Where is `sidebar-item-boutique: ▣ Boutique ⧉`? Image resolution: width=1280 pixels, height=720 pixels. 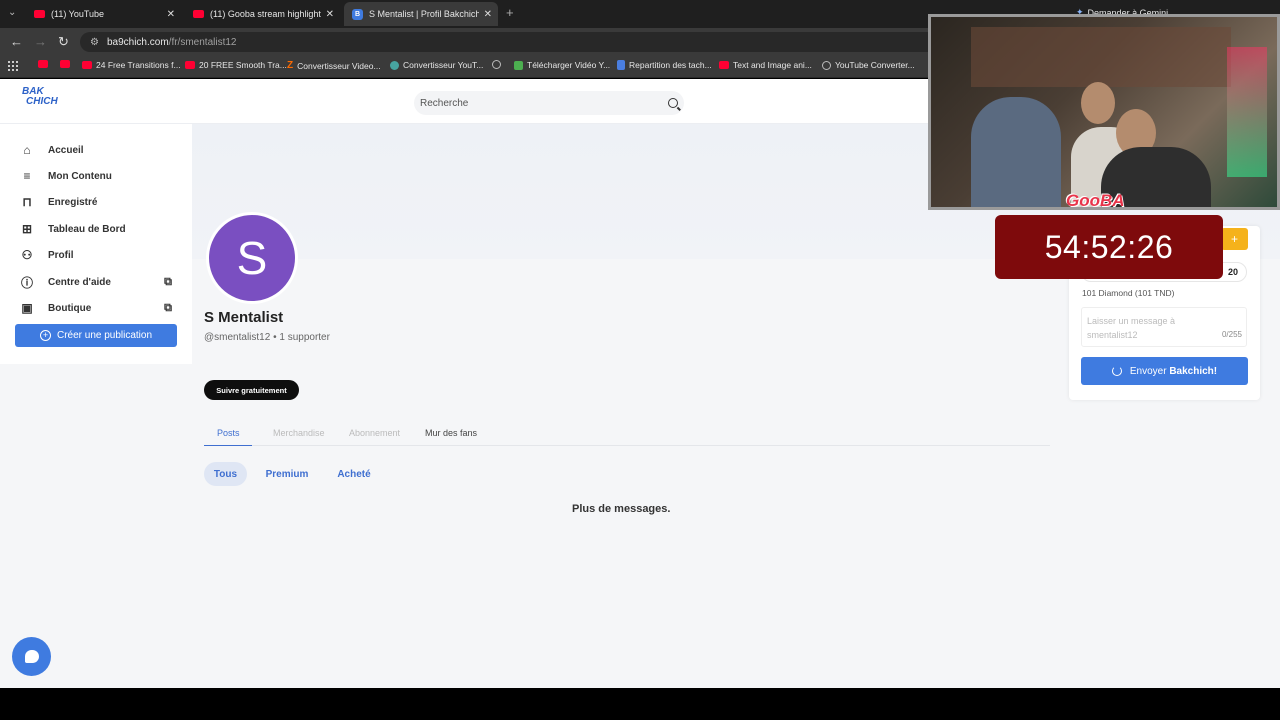
sidebar-item-boutique: ▣ Boutique ⧉ is located at coordinates (100, 308).